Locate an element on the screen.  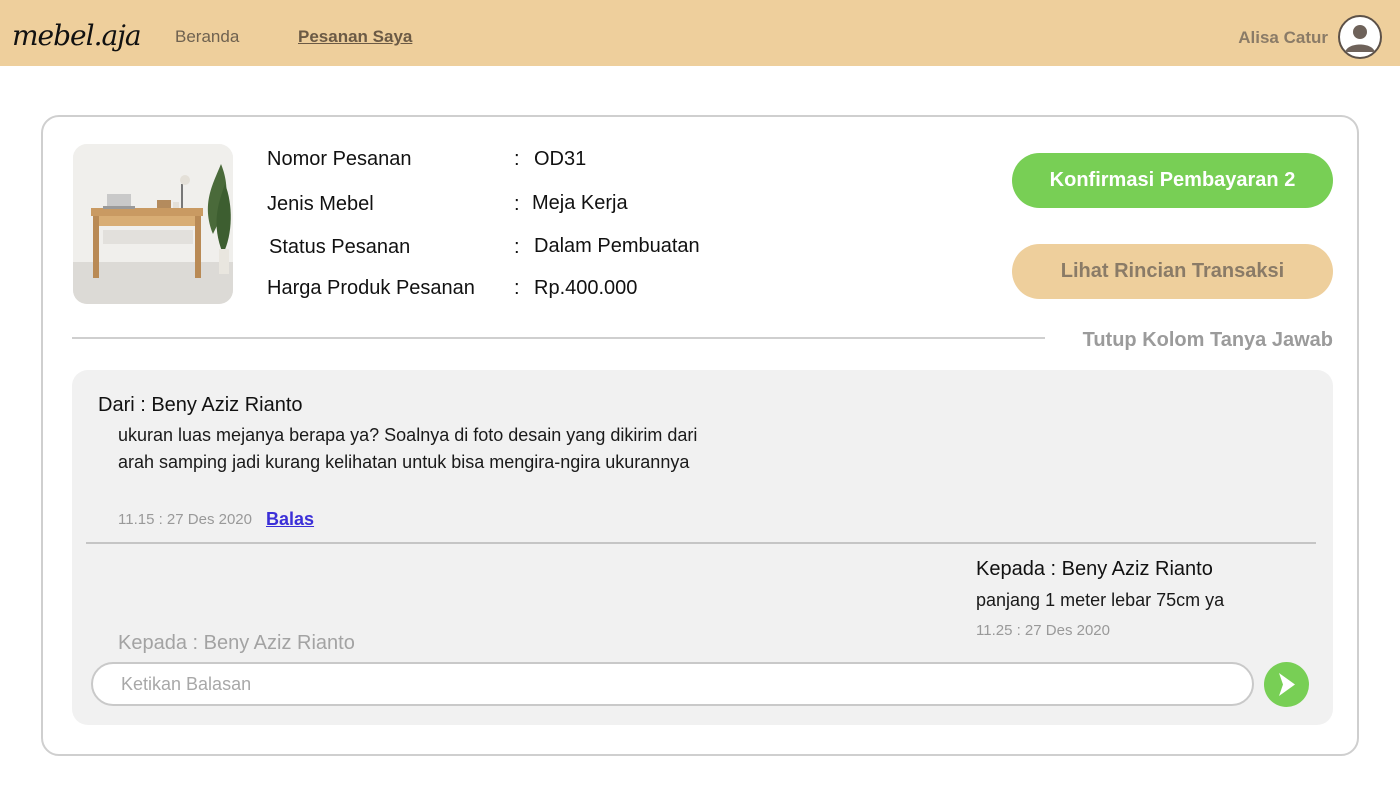
question-timestamp: 11.15 : 27 Des 2020 is located at coordinates (185, 519).